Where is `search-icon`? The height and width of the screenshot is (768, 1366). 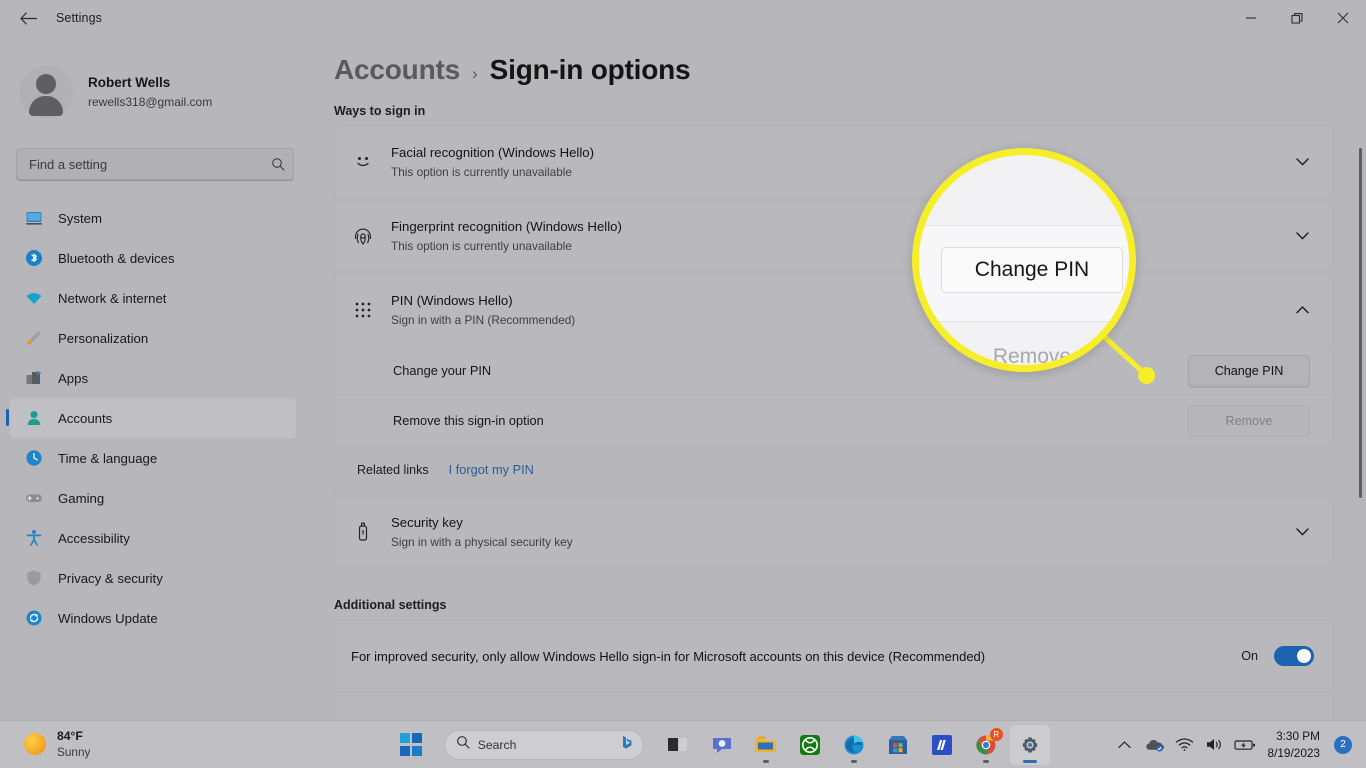 search-icon is located at coordinates (278, 164).